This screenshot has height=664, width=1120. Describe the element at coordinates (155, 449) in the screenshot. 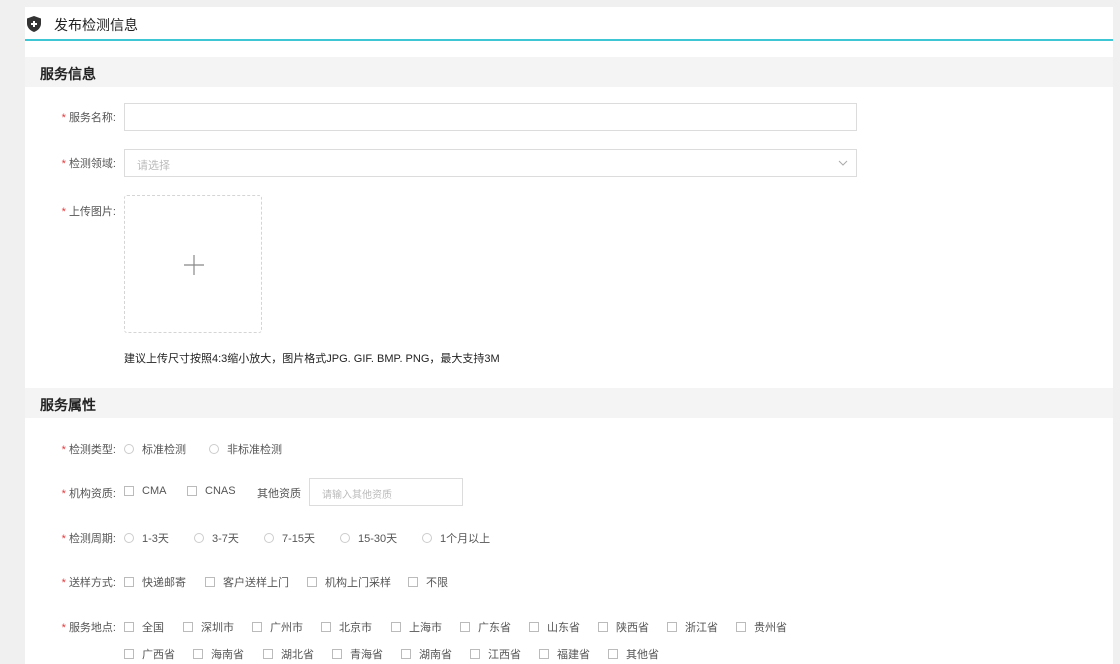

I see `radio-standard: 标准检测` at that location.